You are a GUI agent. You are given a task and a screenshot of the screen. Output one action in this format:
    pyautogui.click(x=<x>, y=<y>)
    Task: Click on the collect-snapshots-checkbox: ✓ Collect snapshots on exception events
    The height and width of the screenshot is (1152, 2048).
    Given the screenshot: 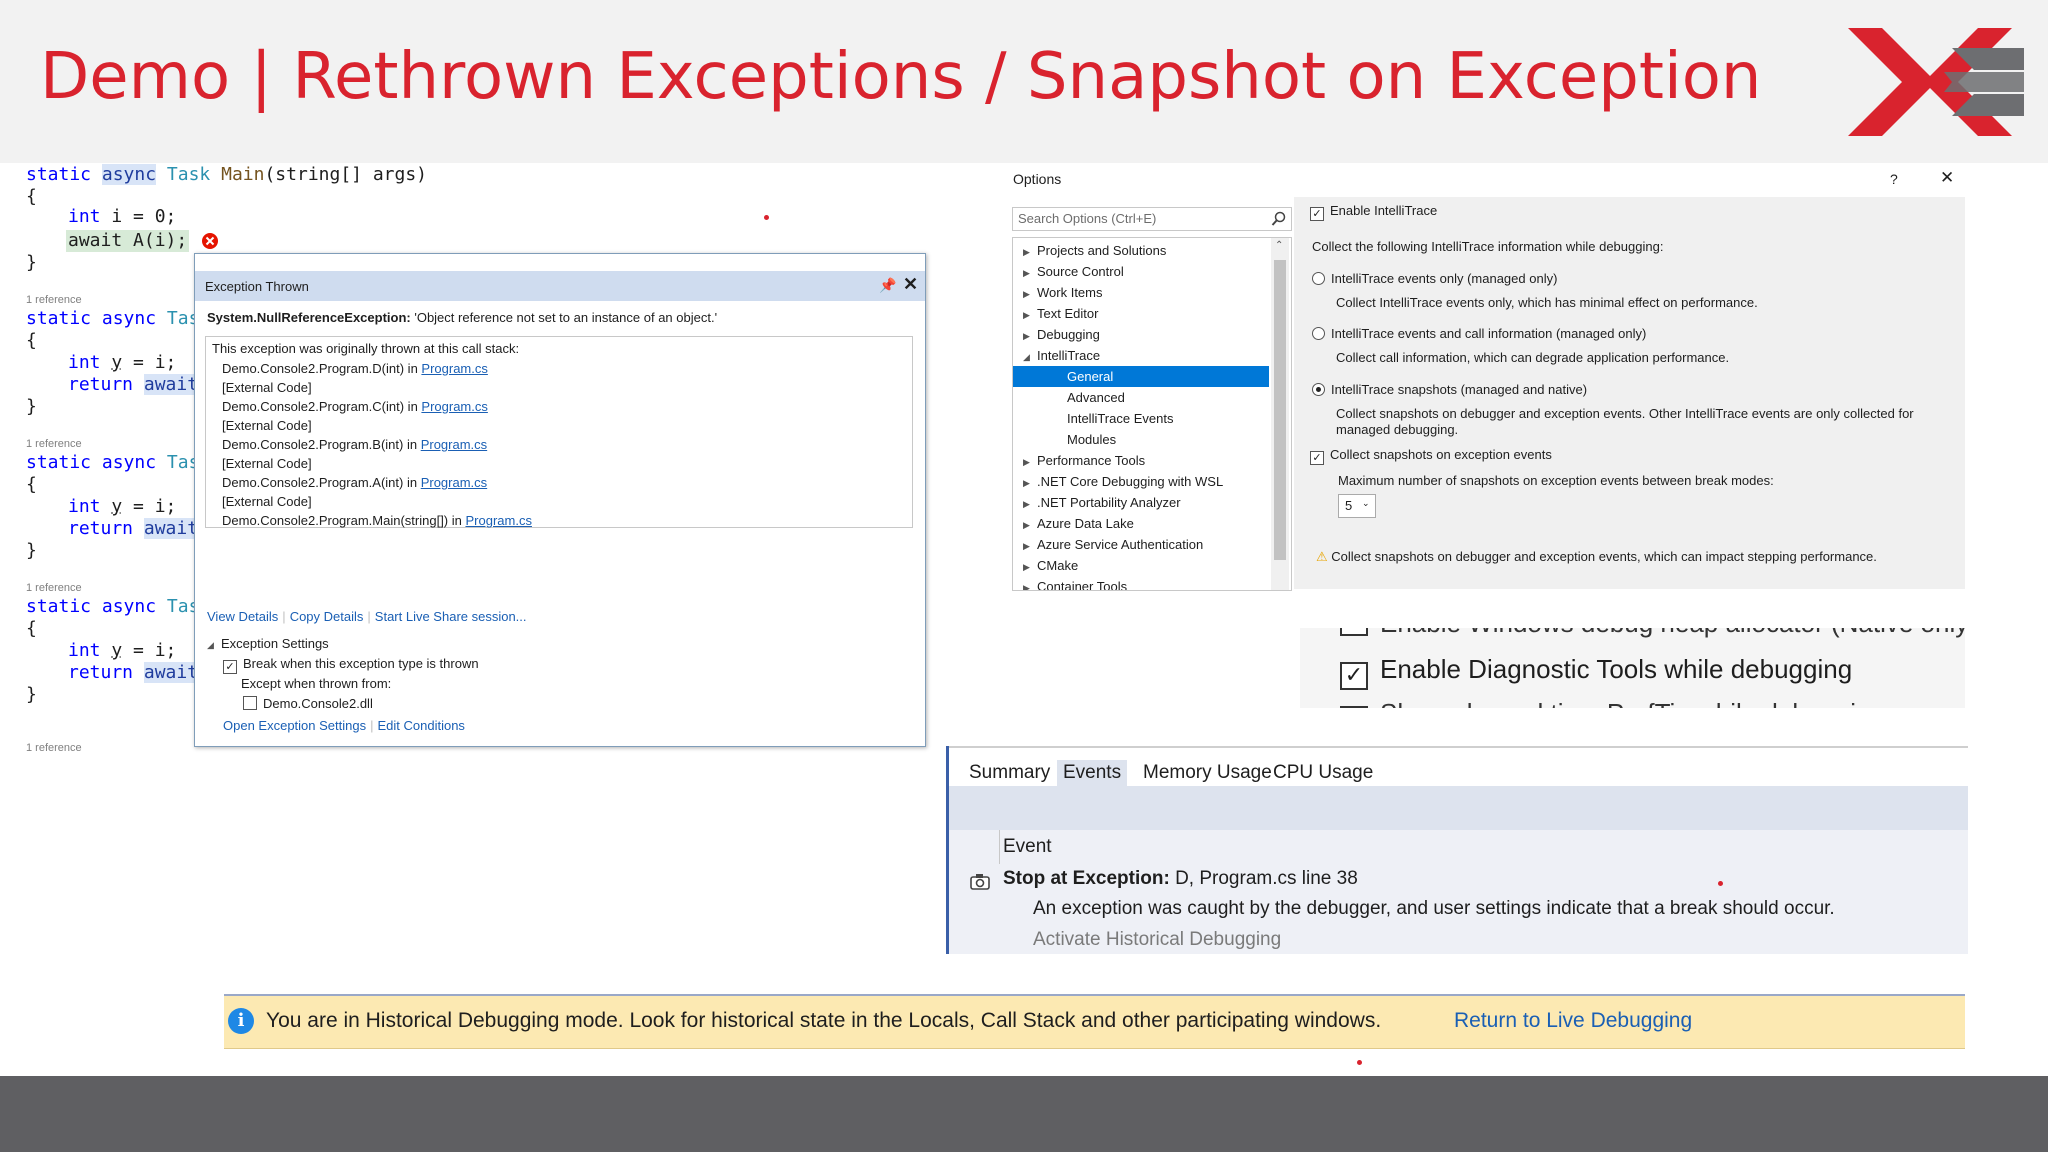 What is the action you would take?
    pyautogui.click(x=1431, y=456)
    